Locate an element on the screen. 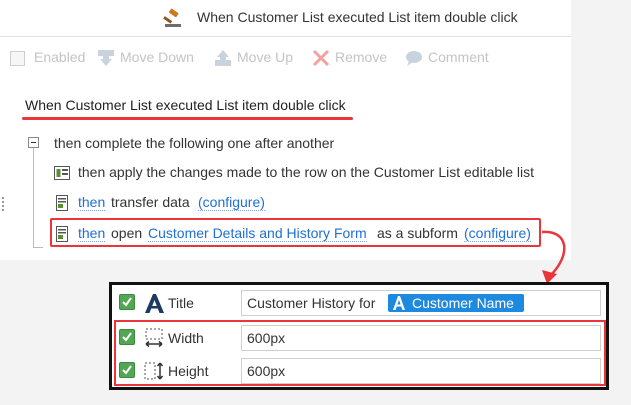 The image size is (631, 405). property-row-height: Height 600px is located at coordinates (359, 371).